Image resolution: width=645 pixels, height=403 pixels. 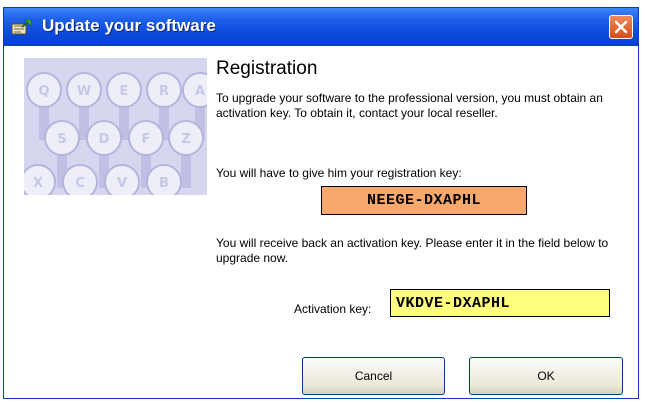 What do you see at coordinates (84, 91) in the screenshot?
I see `svg-text: W` at bounding box center [84, 91].